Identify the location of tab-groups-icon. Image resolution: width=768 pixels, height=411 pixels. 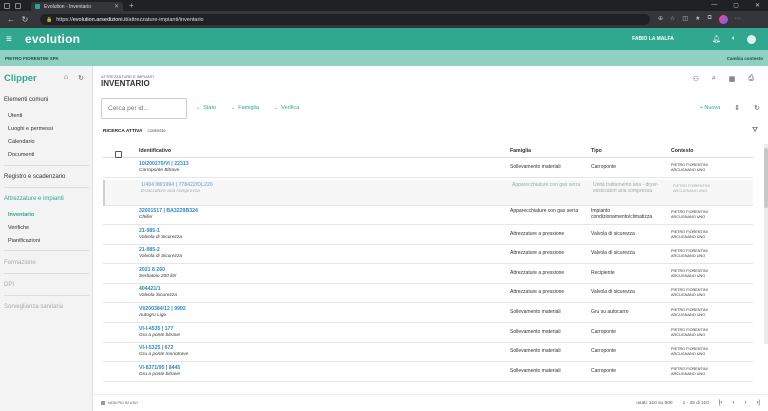
(18, 5).